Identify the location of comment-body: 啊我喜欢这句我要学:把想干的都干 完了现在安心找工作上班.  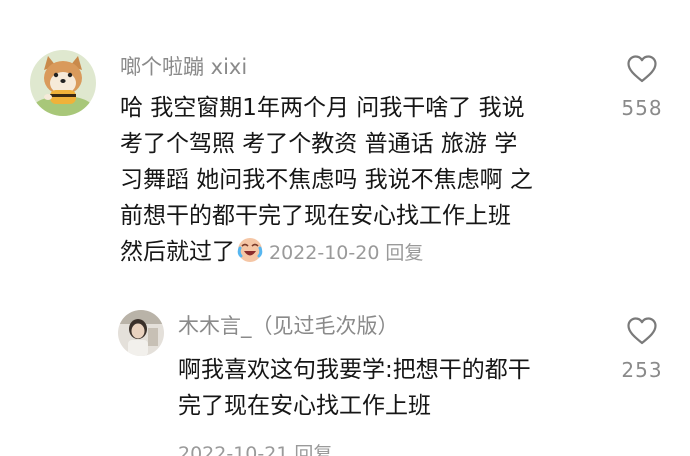
(390, 388).